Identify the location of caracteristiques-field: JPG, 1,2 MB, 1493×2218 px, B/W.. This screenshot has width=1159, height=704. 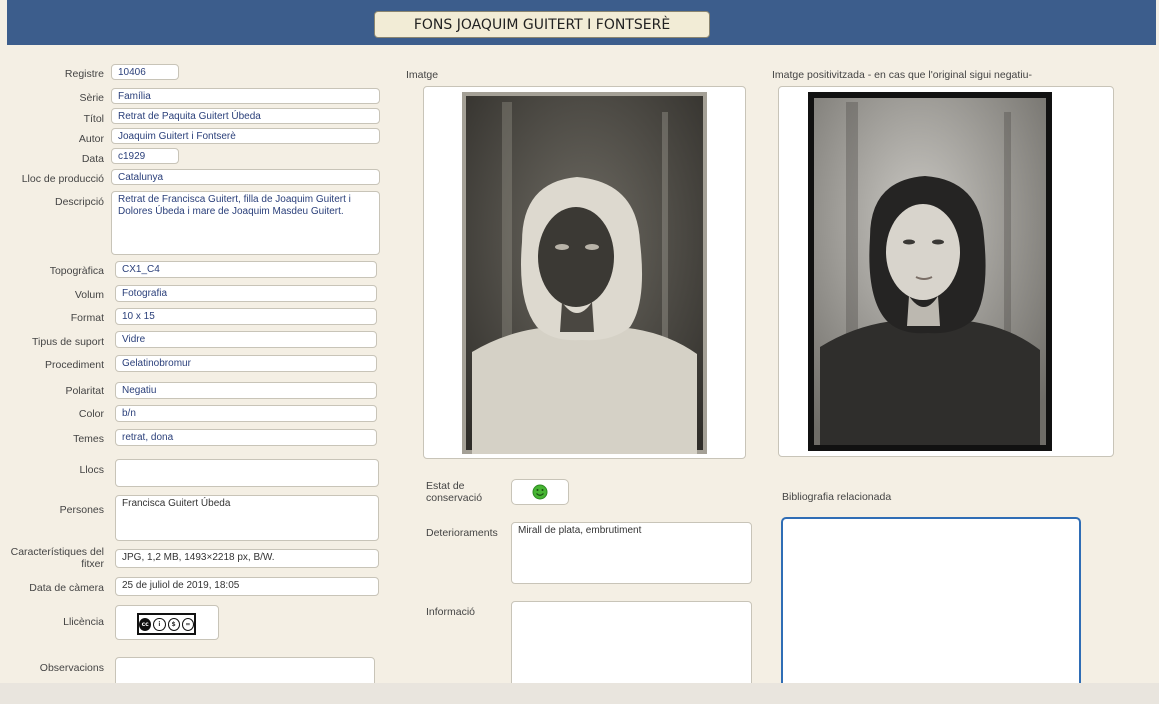
(247, 558).